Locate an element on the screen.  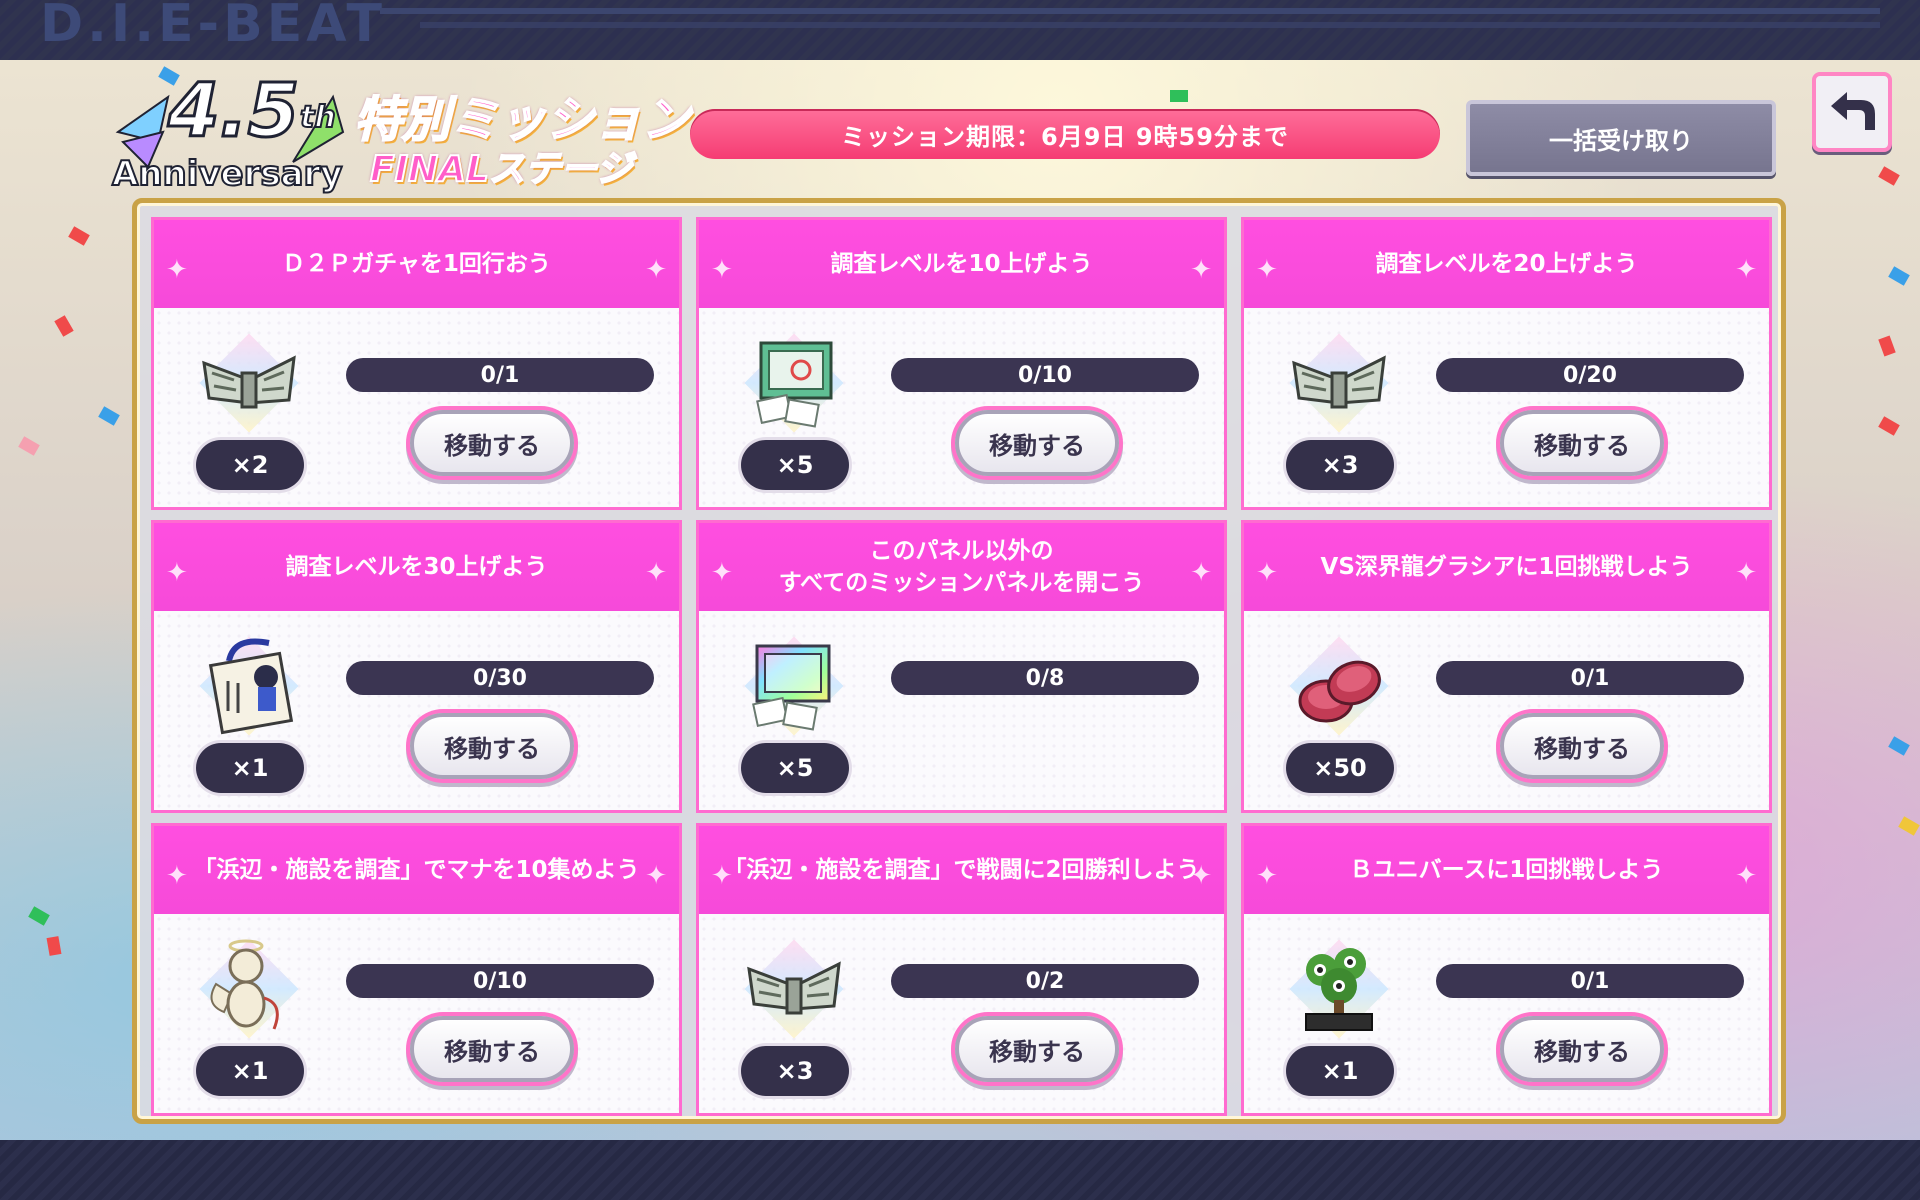
mission-header: ✦ 「浜辺・施設を調査」でマナを10集めよう ✦ is located at coordinates (416, 870).